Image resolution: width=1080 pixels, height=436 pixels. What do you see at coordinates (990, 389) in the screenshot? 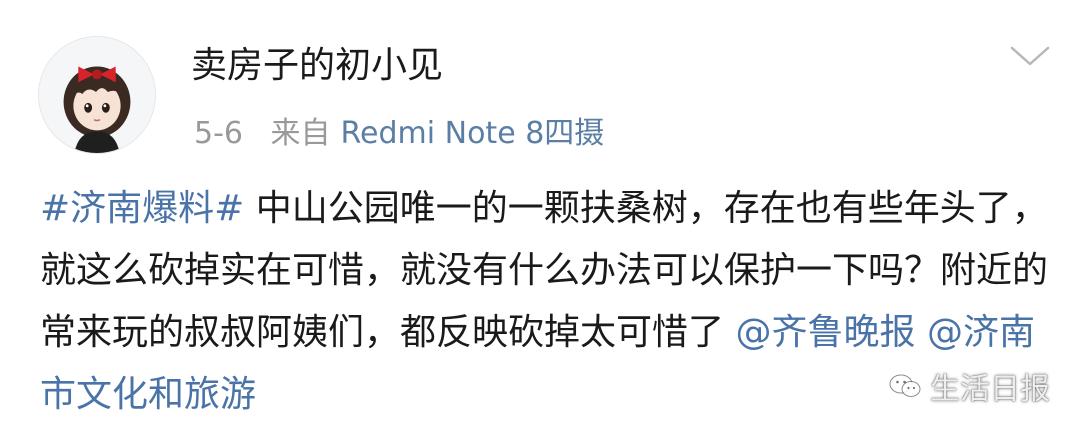
I see `watermark-text: 生活日报` at bounding box center [990, 389].